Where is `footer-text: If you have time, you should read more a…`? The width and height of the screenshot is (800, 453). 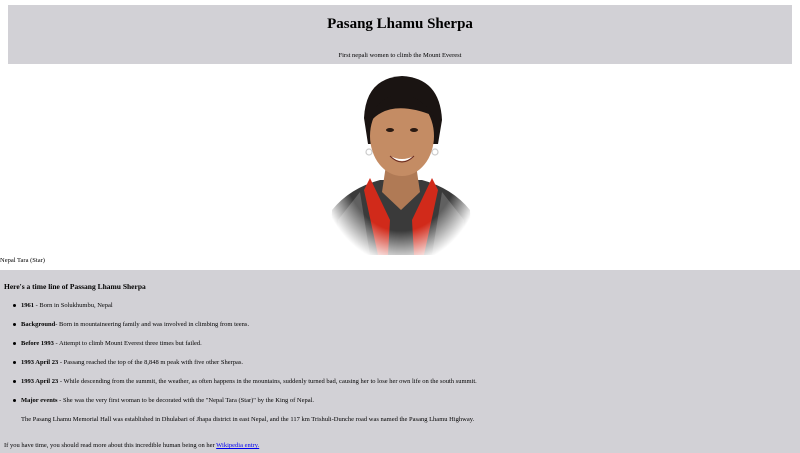 footer-text: If you have time, you should read more a… is located at coordinates (131, 445).